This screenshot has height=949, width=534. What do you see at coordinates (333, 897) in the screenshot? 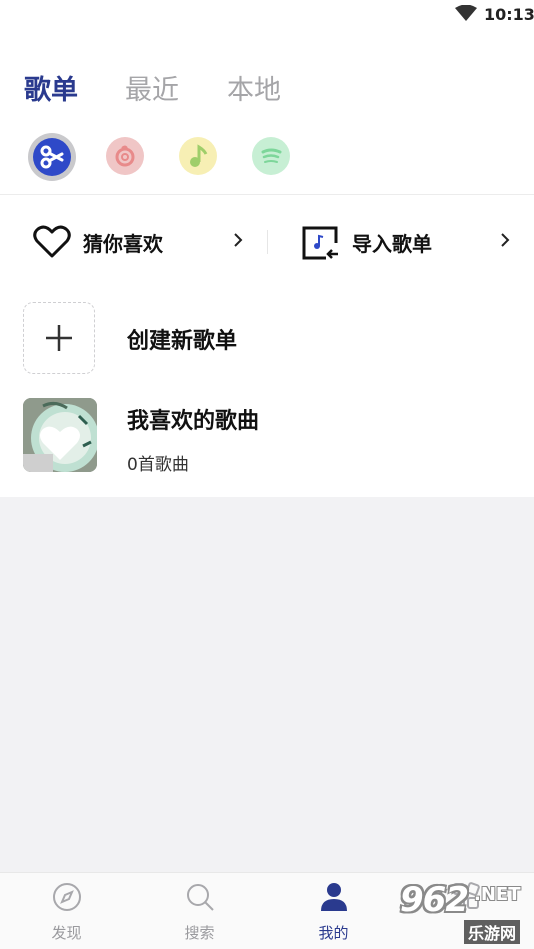
I see `user-icon` at bounding box center [333, 897].